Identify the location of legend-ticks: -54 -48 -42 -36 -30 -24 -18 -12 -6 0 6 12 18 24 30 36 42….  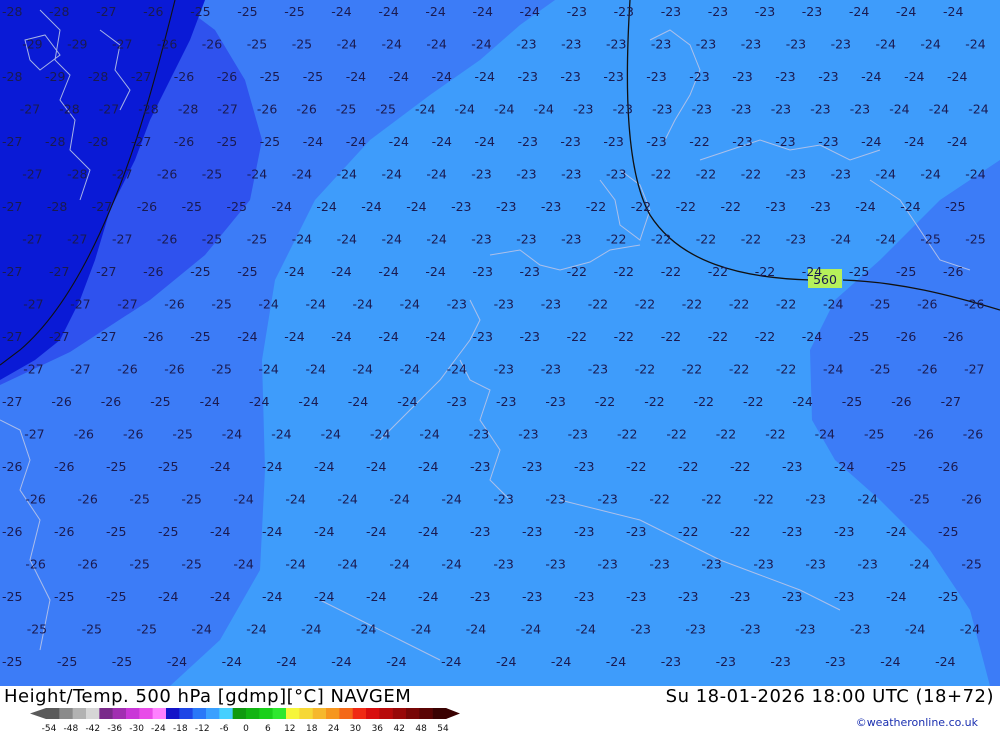
(245, 728).